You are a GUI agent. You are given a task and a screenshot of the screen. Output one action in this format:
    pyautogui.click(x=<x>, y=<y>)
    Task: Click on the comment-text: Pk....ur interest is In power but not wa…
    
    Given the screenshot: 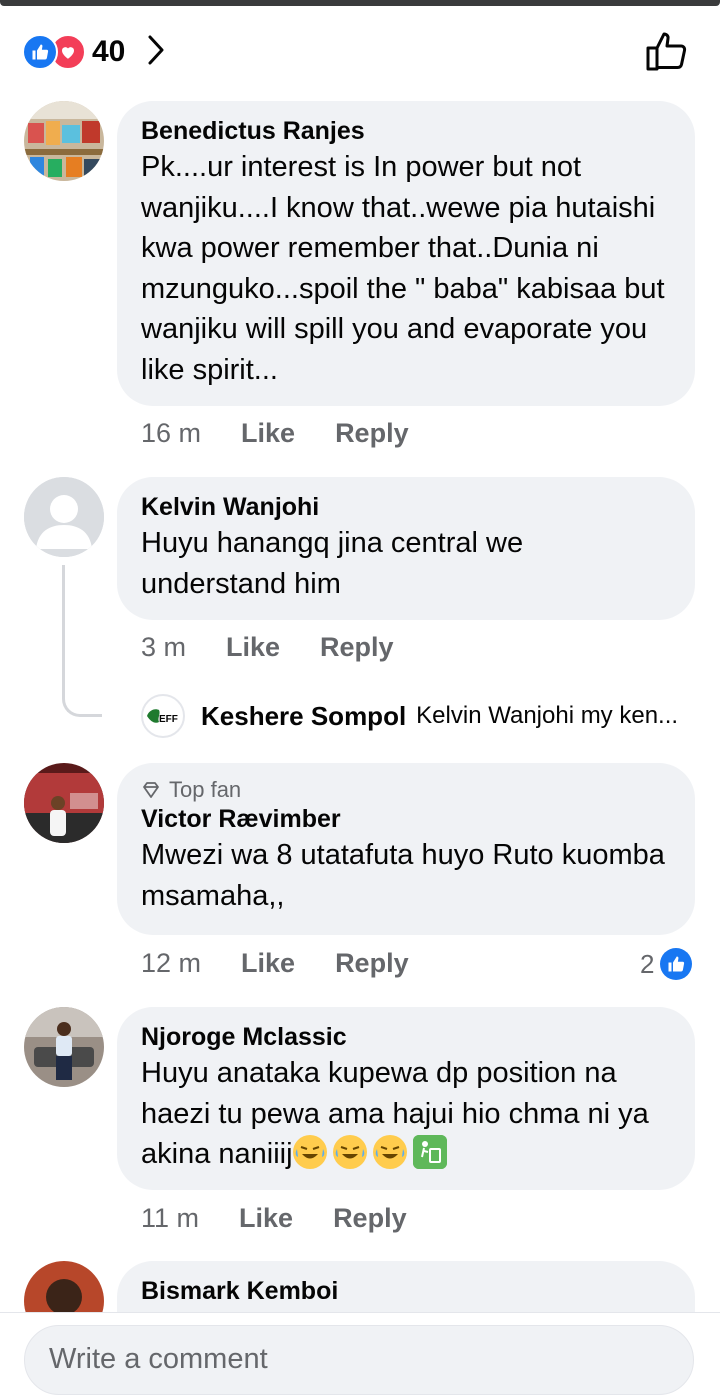 What is the action you would take?
    pyautogui.click(x=403, y=268)
    